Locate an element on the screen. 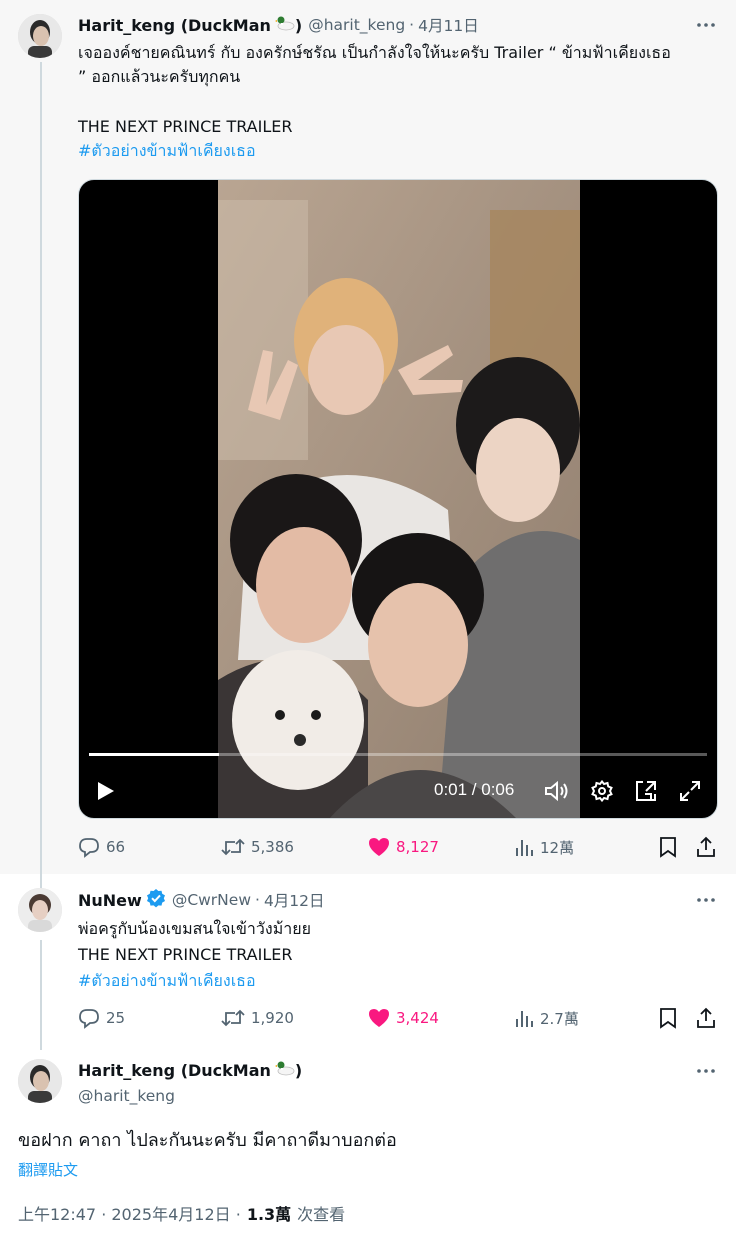 This screenshot has height=1243, width=736. tweet-subheader: @harit_keng is located at coordinates (126, 1096).